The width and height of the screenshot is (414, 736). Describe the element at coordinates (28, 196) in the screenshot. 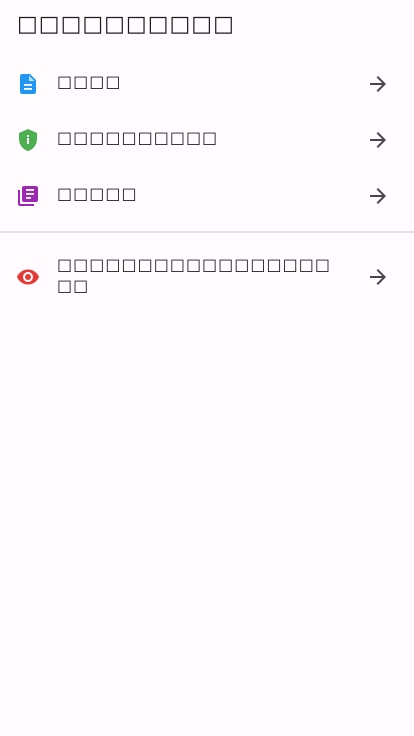

I see `library-books-icon` at that location.